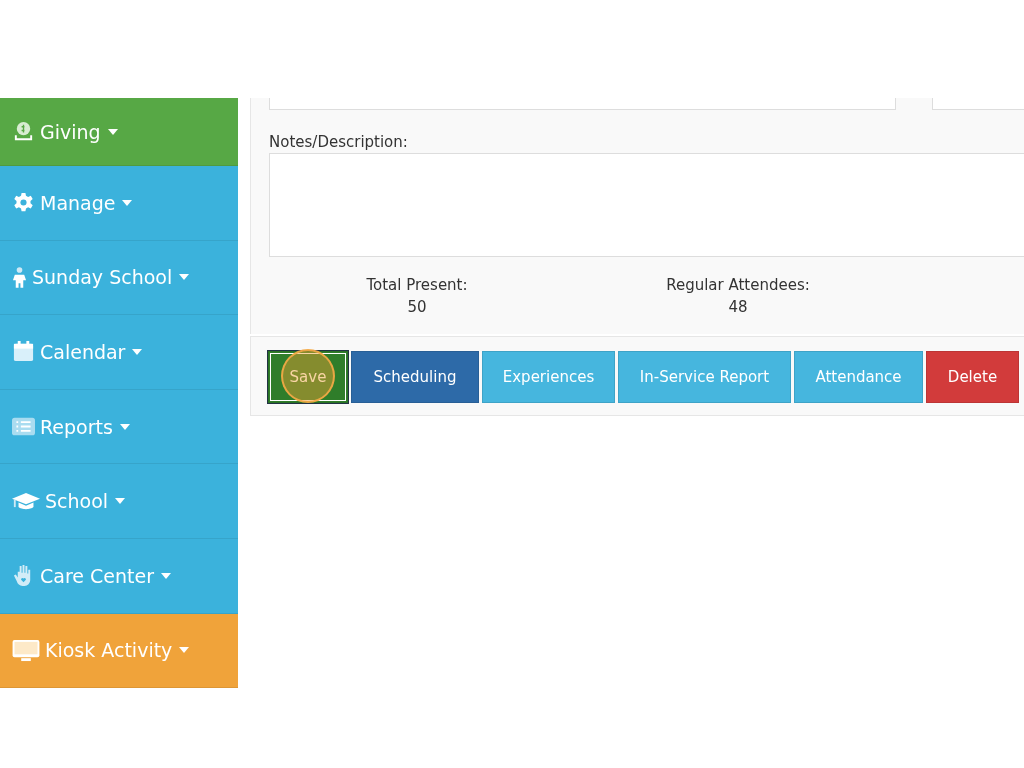 This screenshot has height=768, width=1024. Describe the element at coordinates (23, 131) in the screenshot. I see `money-icon` at that location.